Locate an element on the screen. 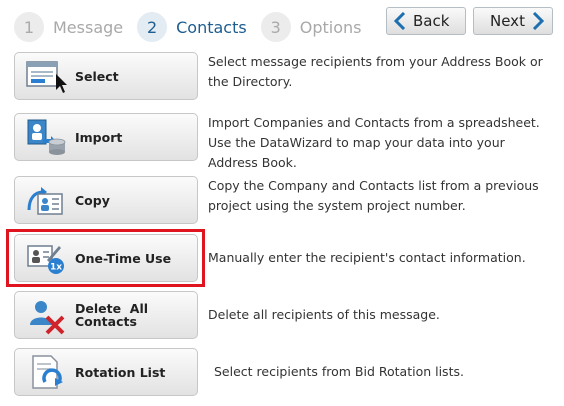 Image resolution: width=564 pixels, height=406 pixels. rotation-list-button: Rotation List is located at coordinates (106, 372).